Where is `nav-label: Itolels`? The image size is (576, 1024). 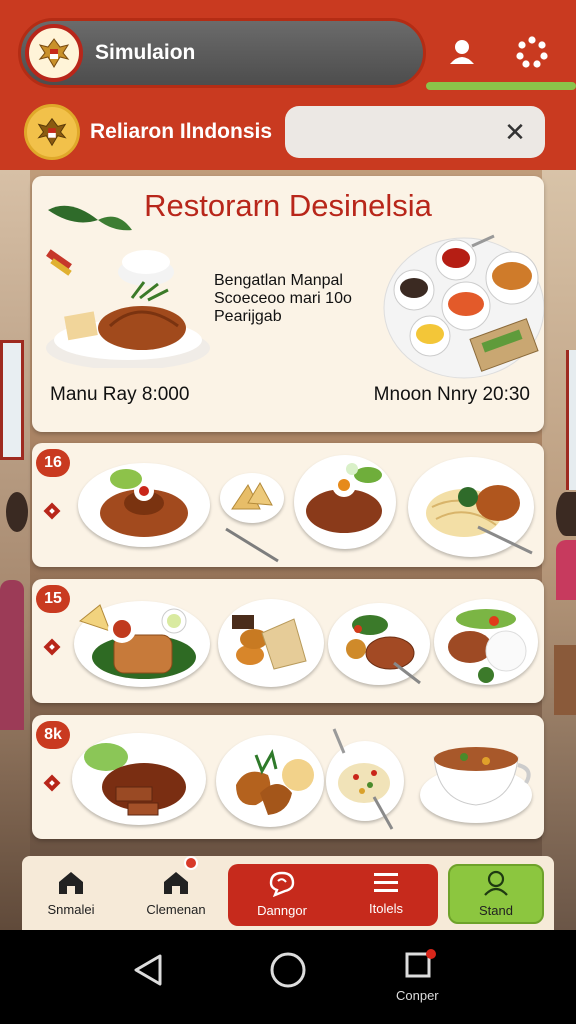 nav-label: Itolels is located at coordinates (386, 908).